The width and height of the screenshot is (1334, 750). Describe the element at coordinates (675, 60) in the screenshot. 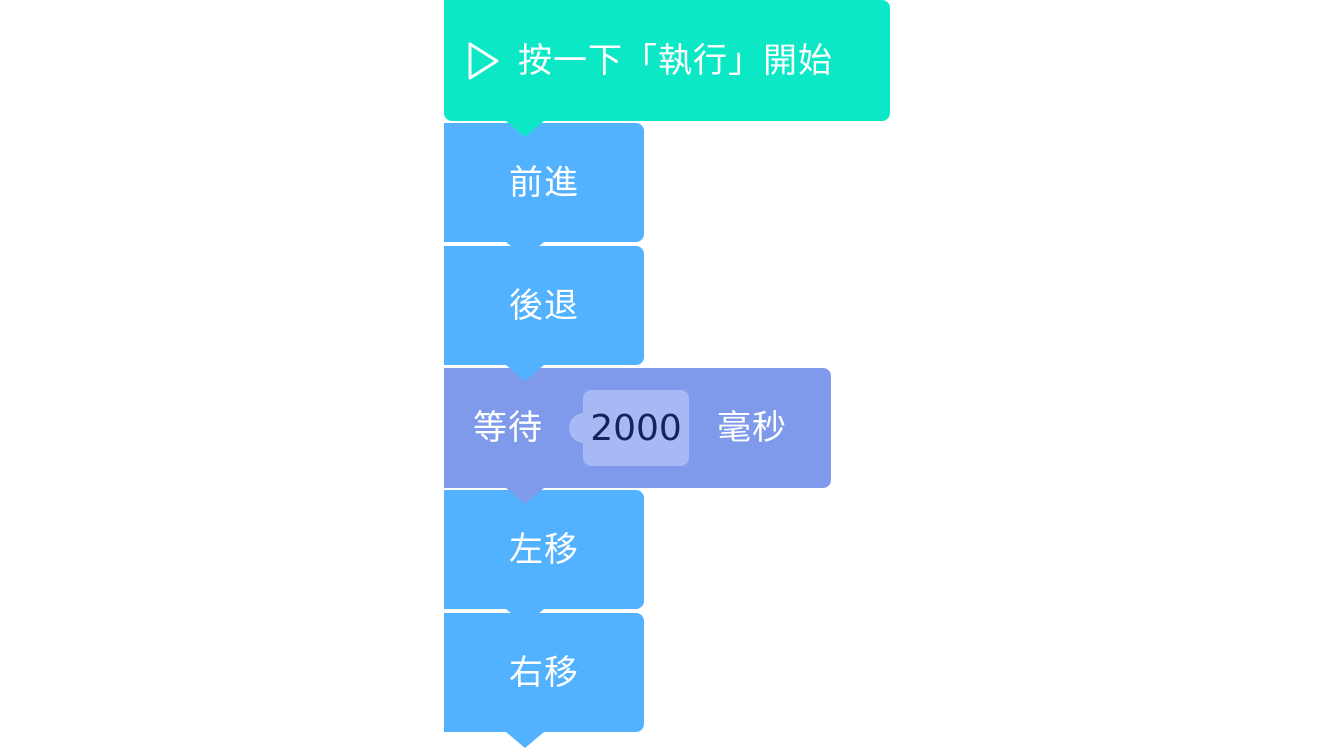

I see `start-block-label: 按一下「執行」開始` at that location.